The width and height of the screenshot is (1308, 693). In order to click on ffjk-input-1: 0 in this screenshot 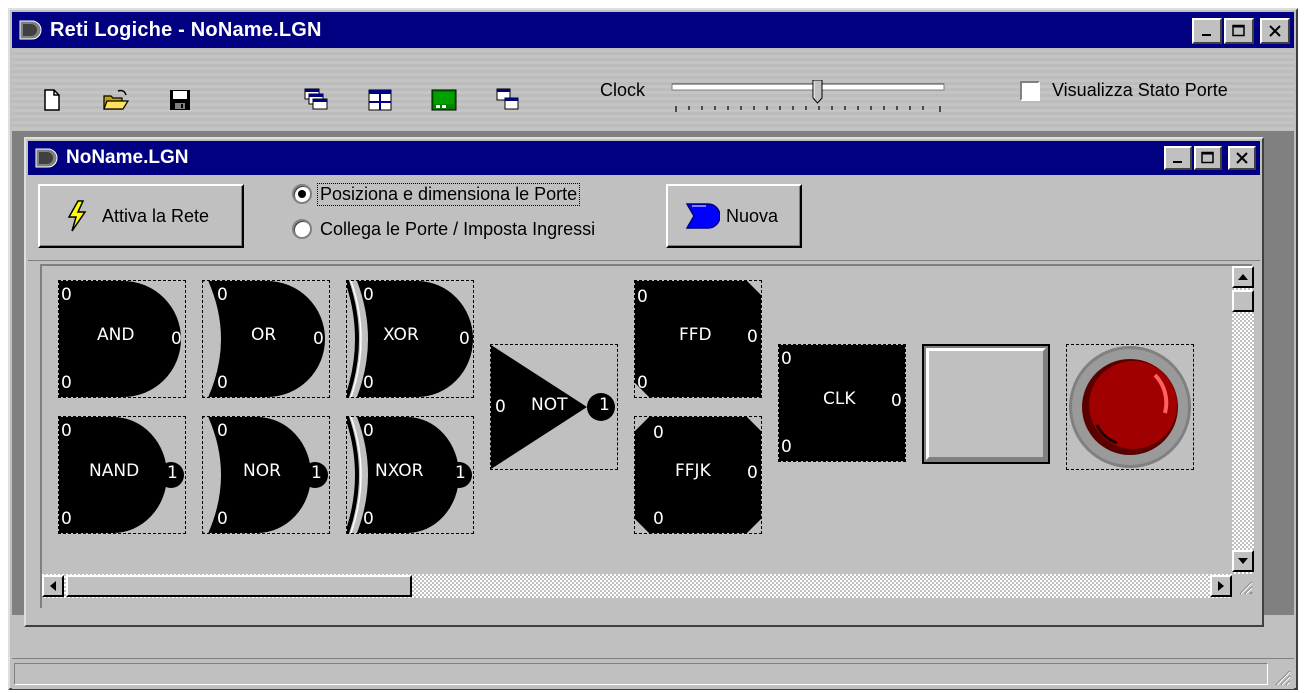, I will do `click(658, 433)`.